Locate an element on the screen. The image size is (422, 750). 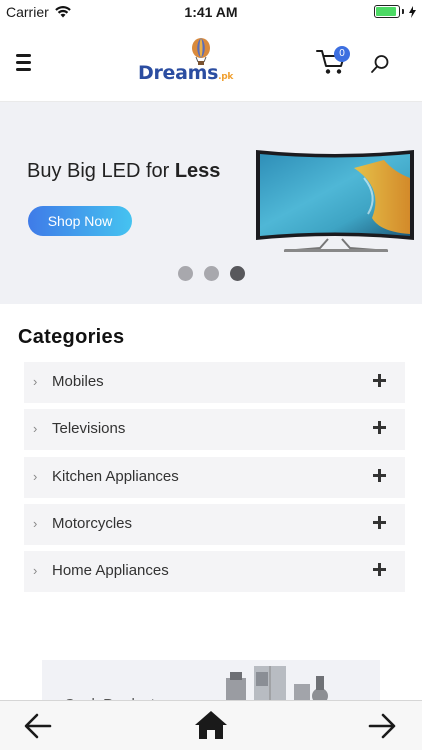
shop-now-button: Shop Now is located at coordinates (80, 221).